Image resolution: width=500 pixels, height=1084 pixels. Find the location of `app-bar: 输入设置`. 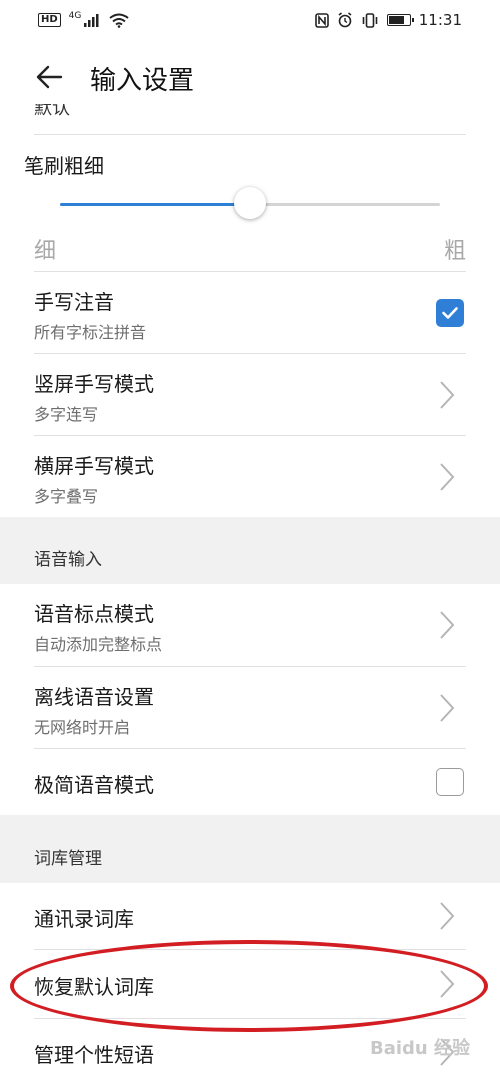

app-bar: 输入设置 is located at coordinates (250, 78).